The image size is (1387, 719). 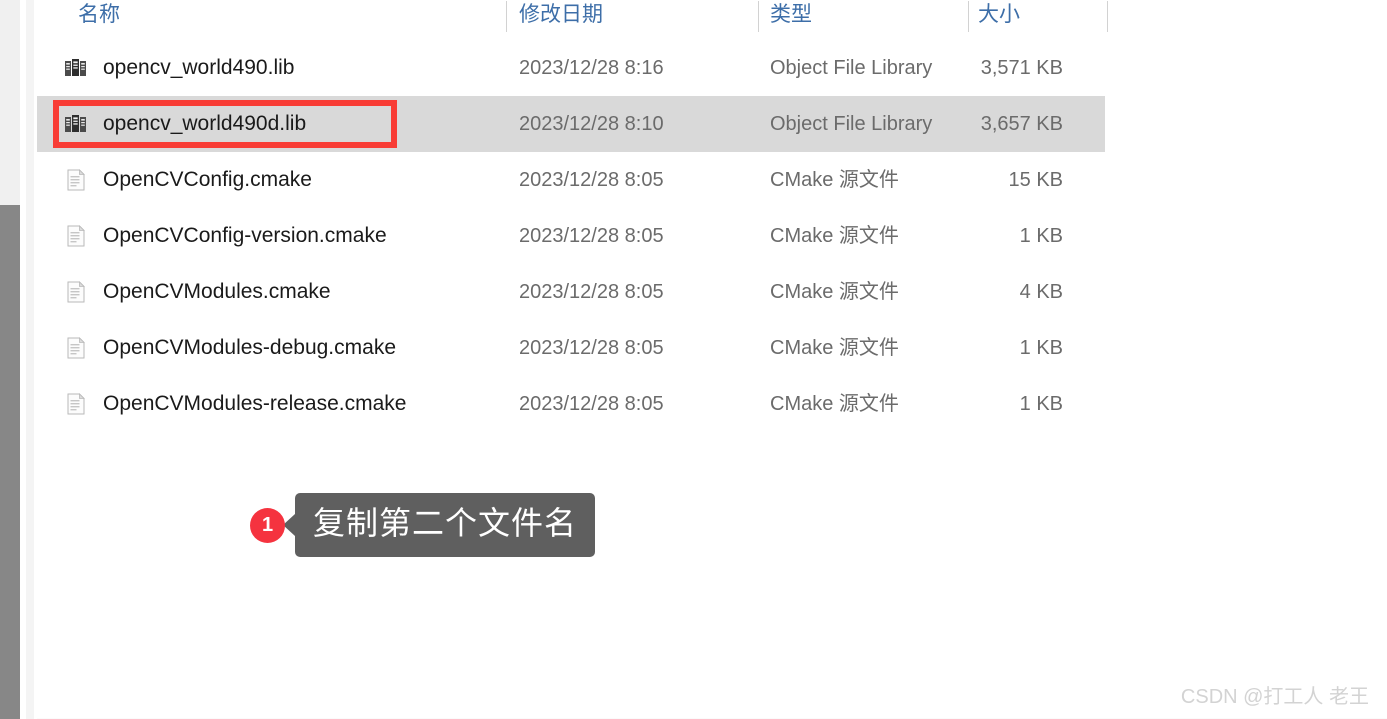 What do you see at coordinates (1035, 180) in the screenshot?
I see `file-size-cell: 15 KB` at bounding box center [1035, 180].